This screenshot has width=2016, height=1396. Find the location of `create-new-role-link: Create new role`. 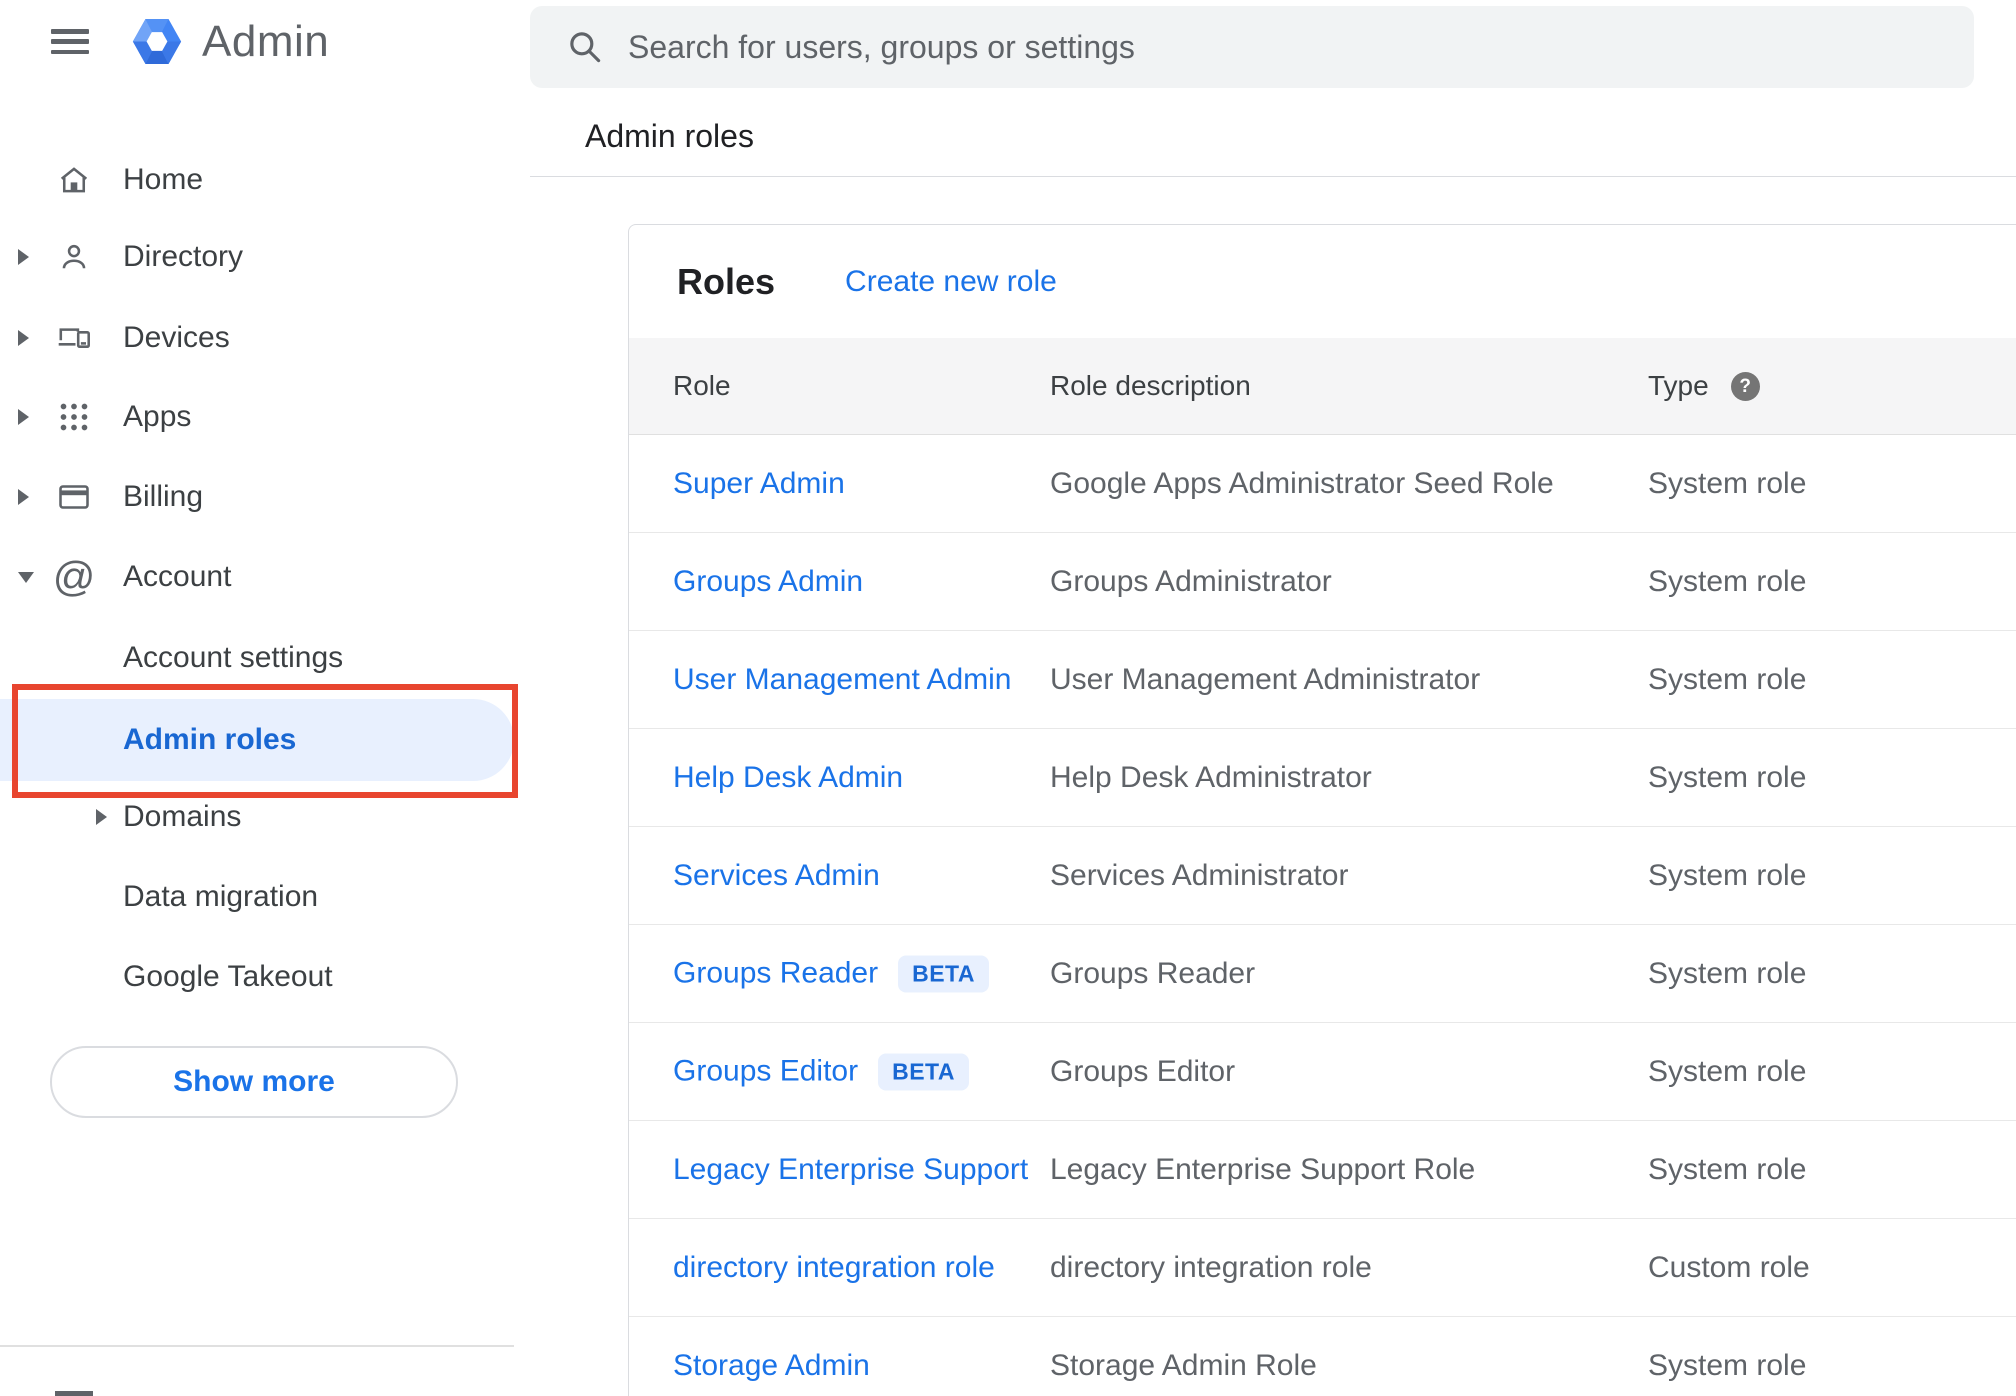

create-new-role-link: Create new role is located at coordinates (951, 282).